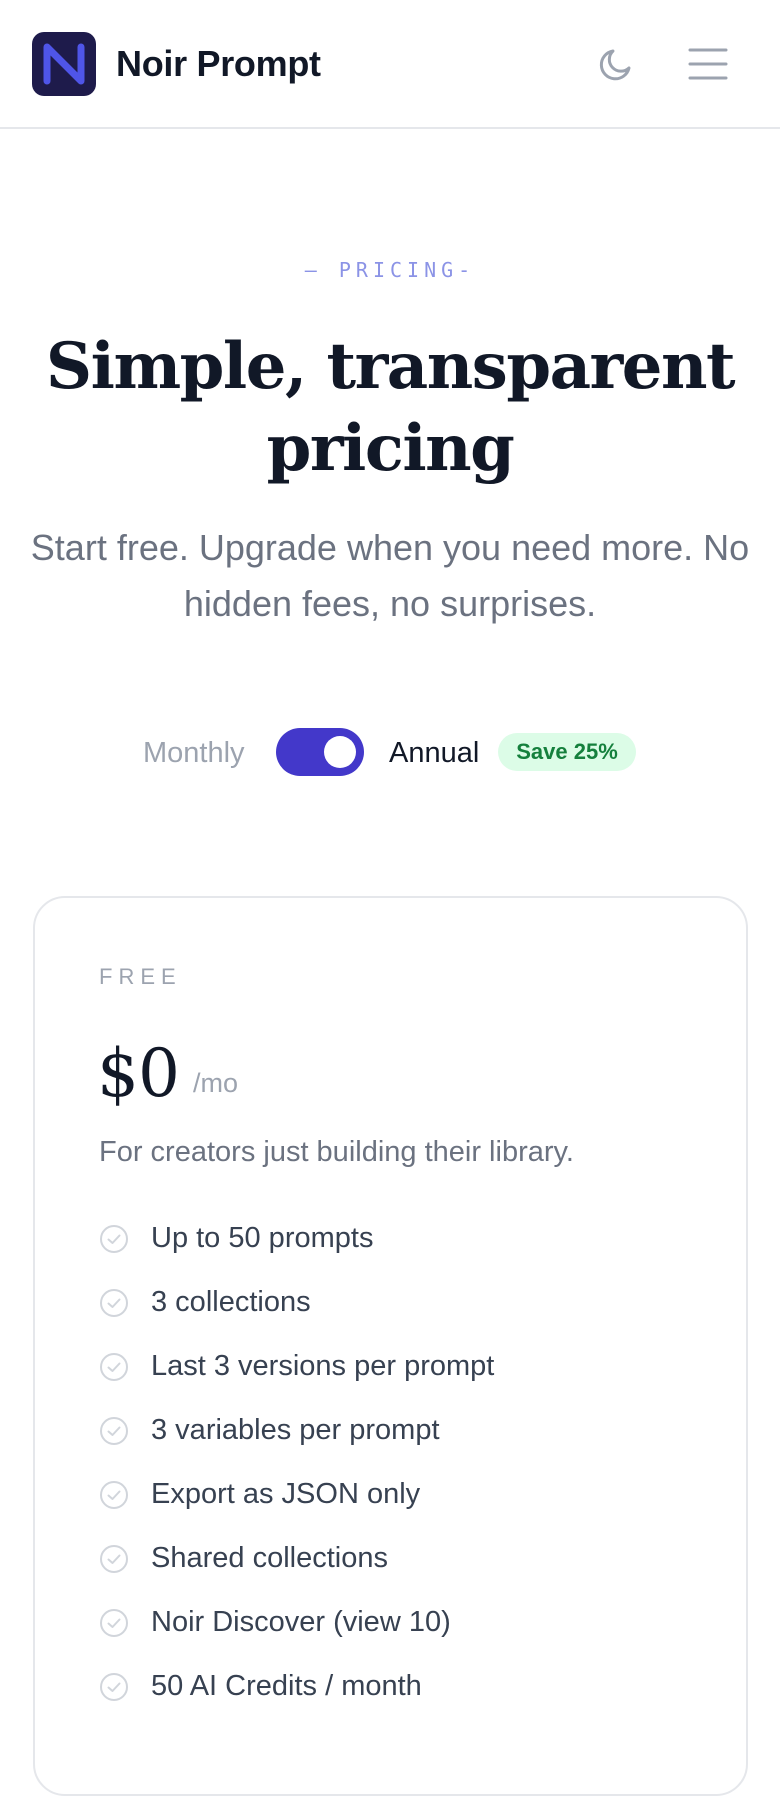 This screenshot has height=1796, width=780. What do you see at coordinates (140, 976) in the screenshot?
I see `plan-name: FREE` at bounding box center [140, 976].